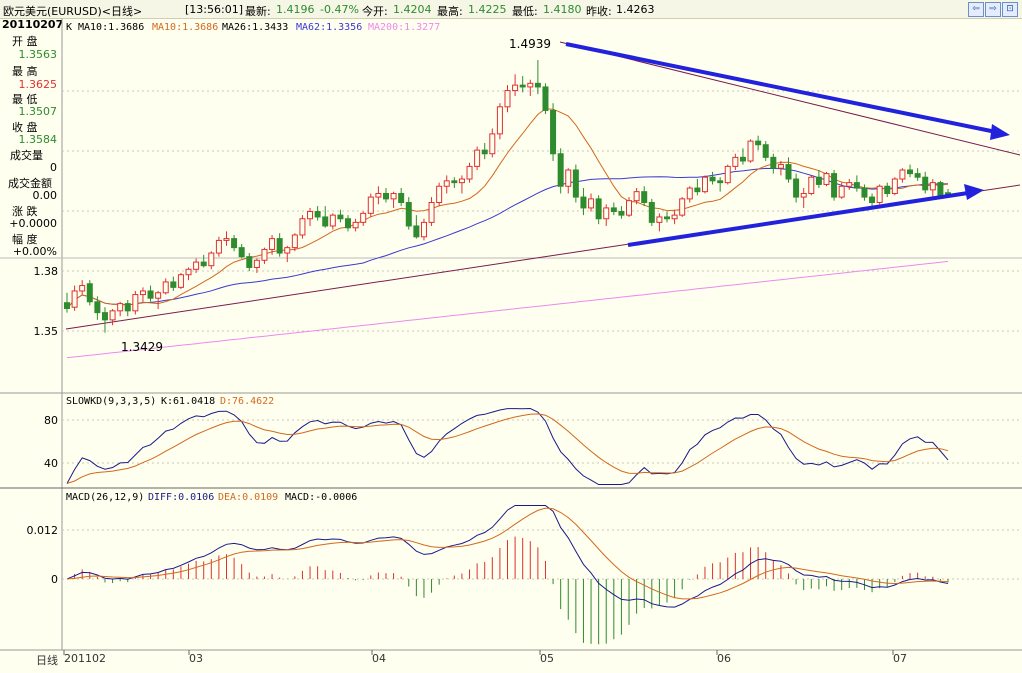 The height and width of the screenshot is (673, 1022). What do you see at coordinates (379, 658) in the screenshot?
I see `date-label-04: 04` at bounding box center [379, 658].